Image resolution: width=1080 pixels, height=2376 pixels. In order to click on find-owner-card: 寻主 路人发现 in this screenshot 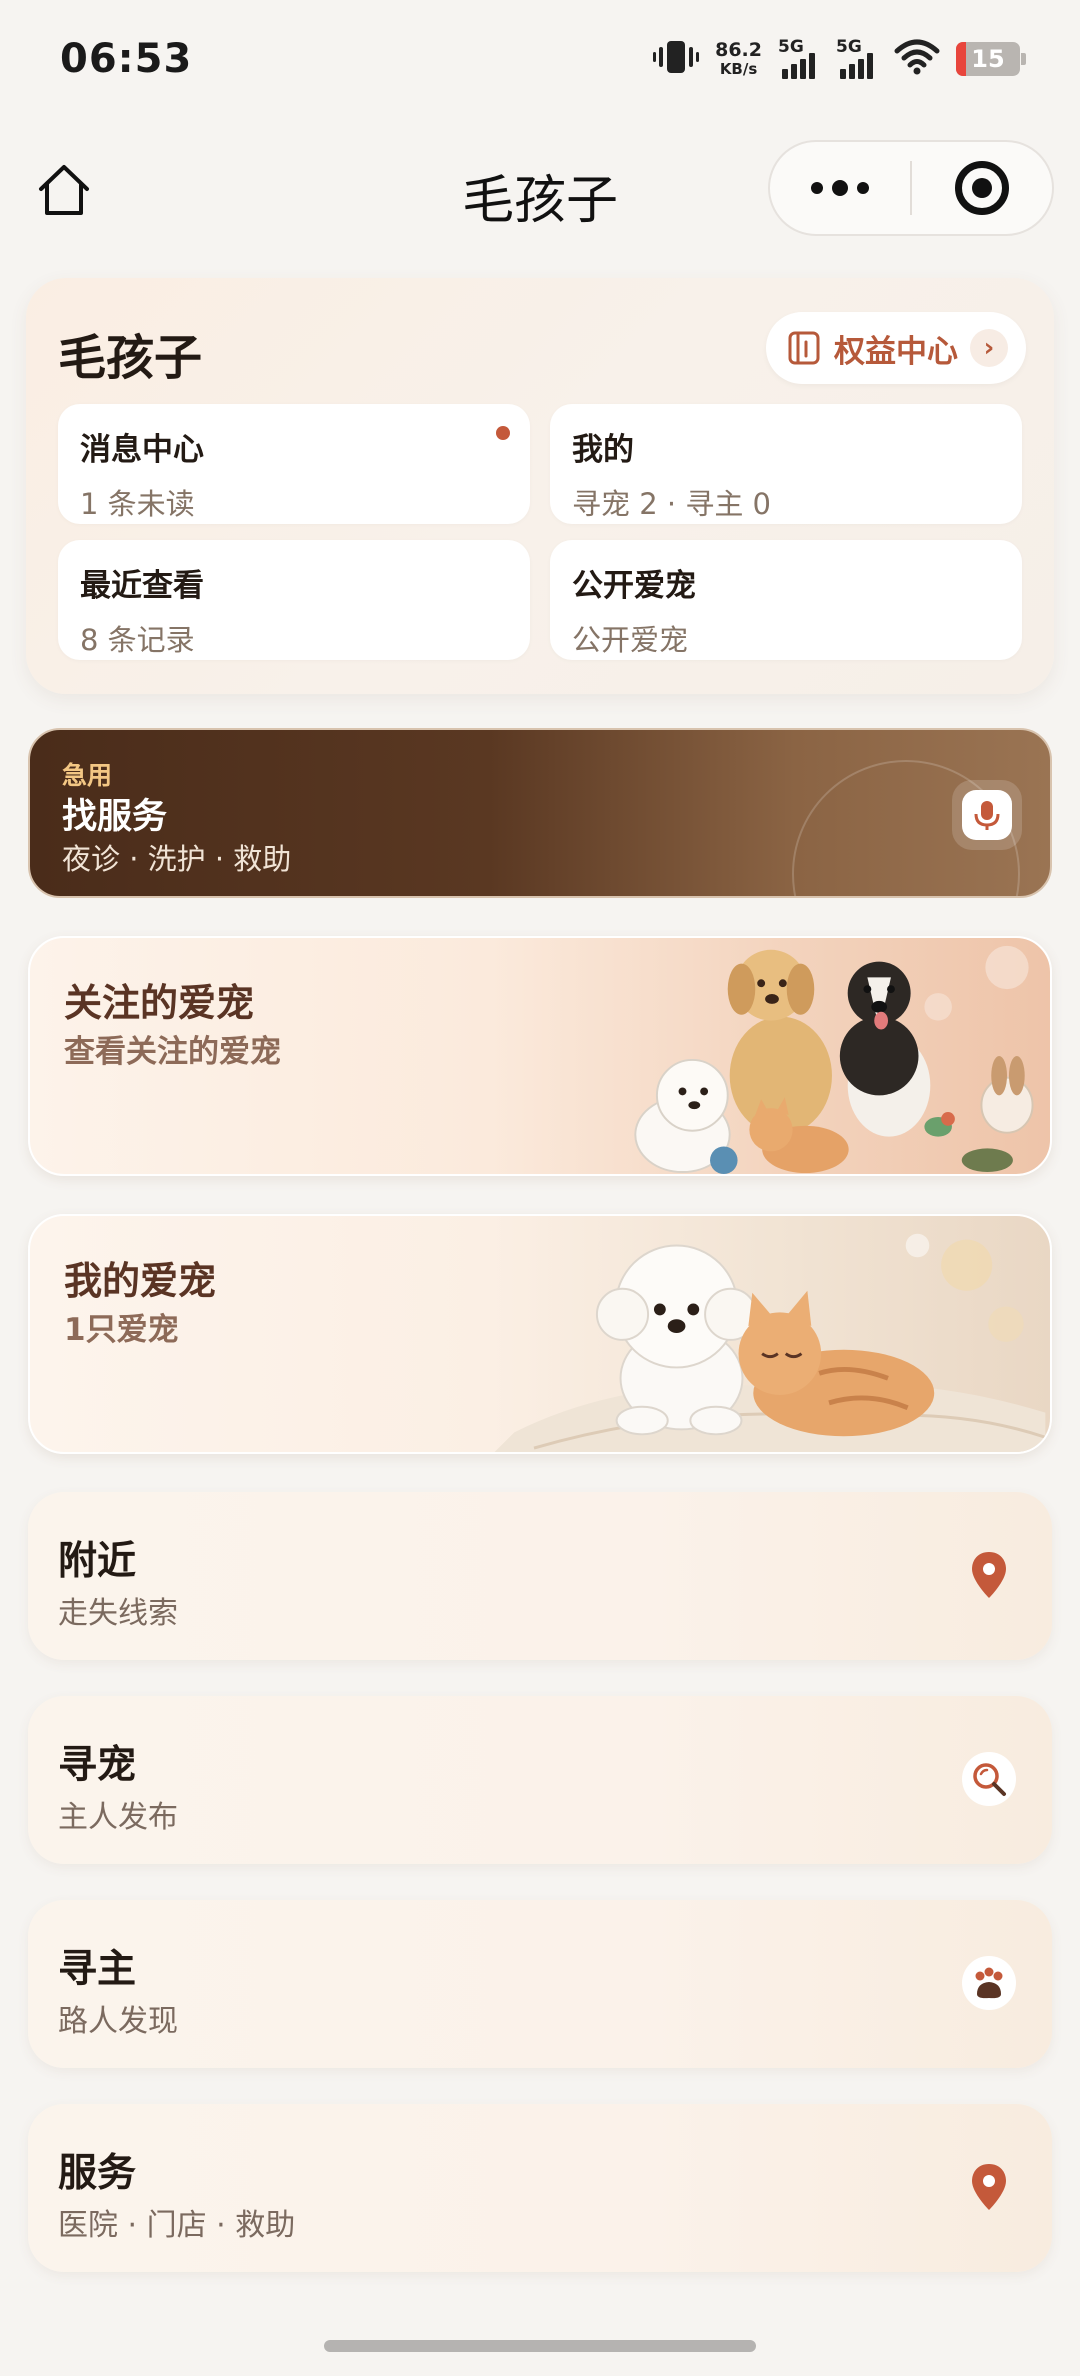, I will do `click(540, 1984)`.